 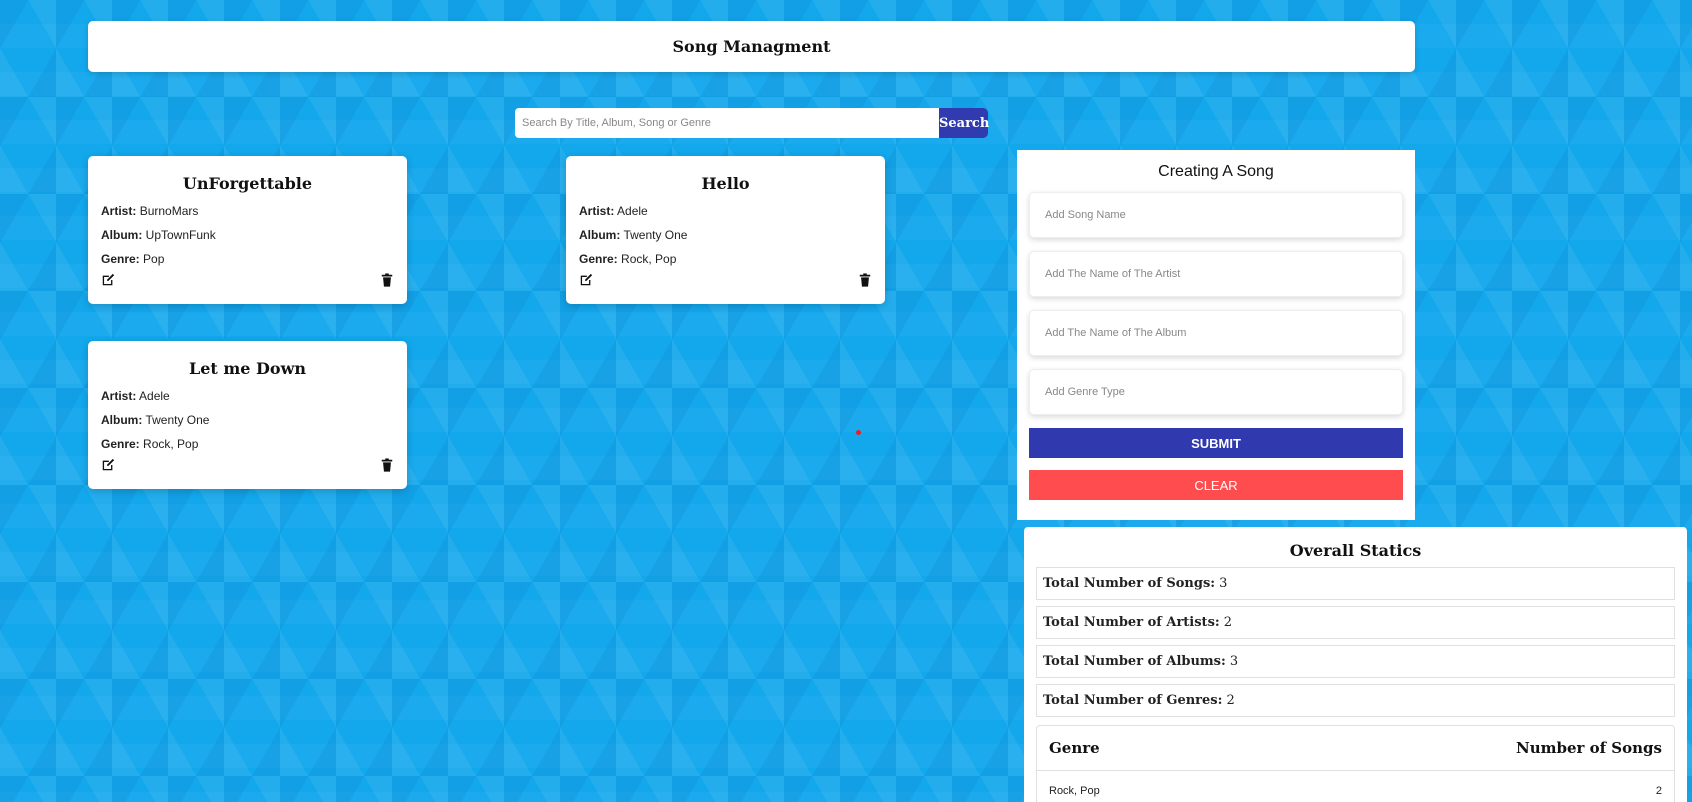 I want to click on search-input, so click(x=727, y=123).